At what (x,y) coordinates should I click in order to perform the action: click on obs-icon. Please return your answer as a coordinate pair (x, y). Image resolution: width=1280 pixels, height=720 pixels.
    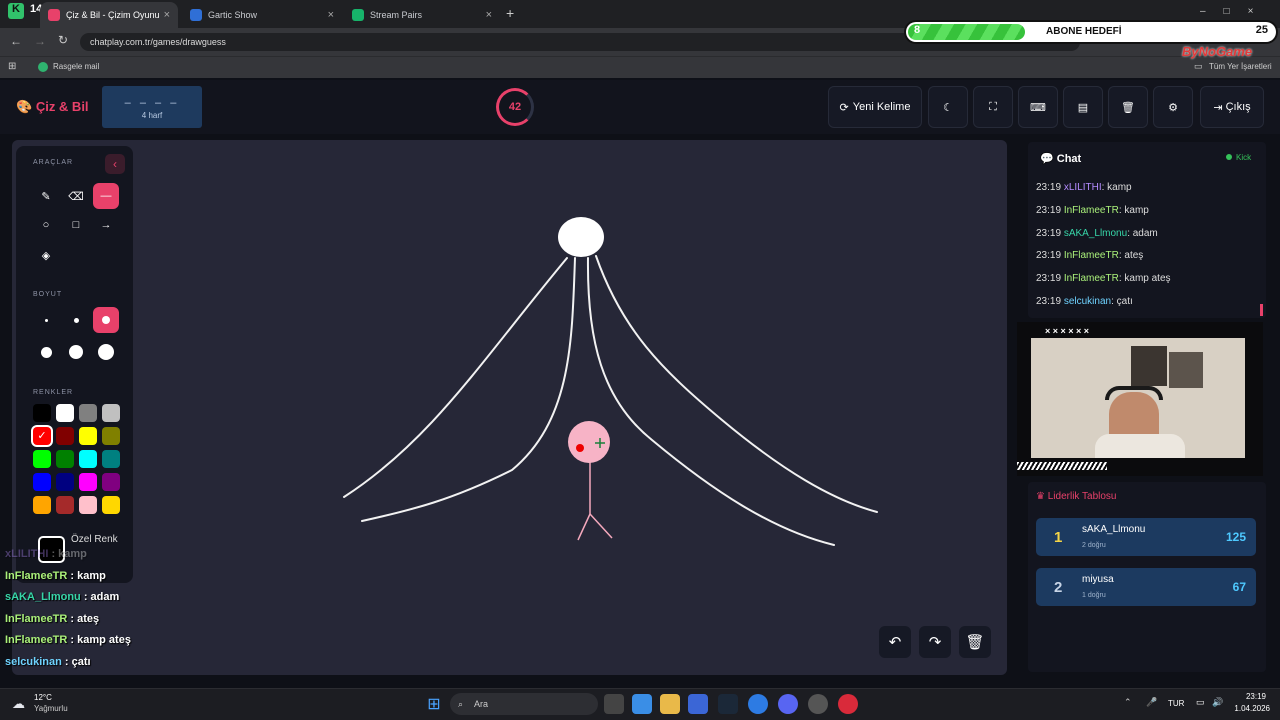
    Looking at the image, I should click on (818, 704).